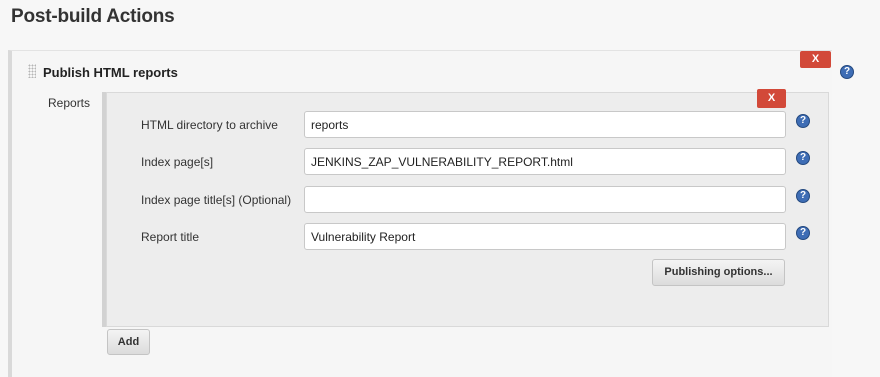  Describe the element at coordinates (771, 98) in the screenshot. I see `delete-report-button: X` at that location.